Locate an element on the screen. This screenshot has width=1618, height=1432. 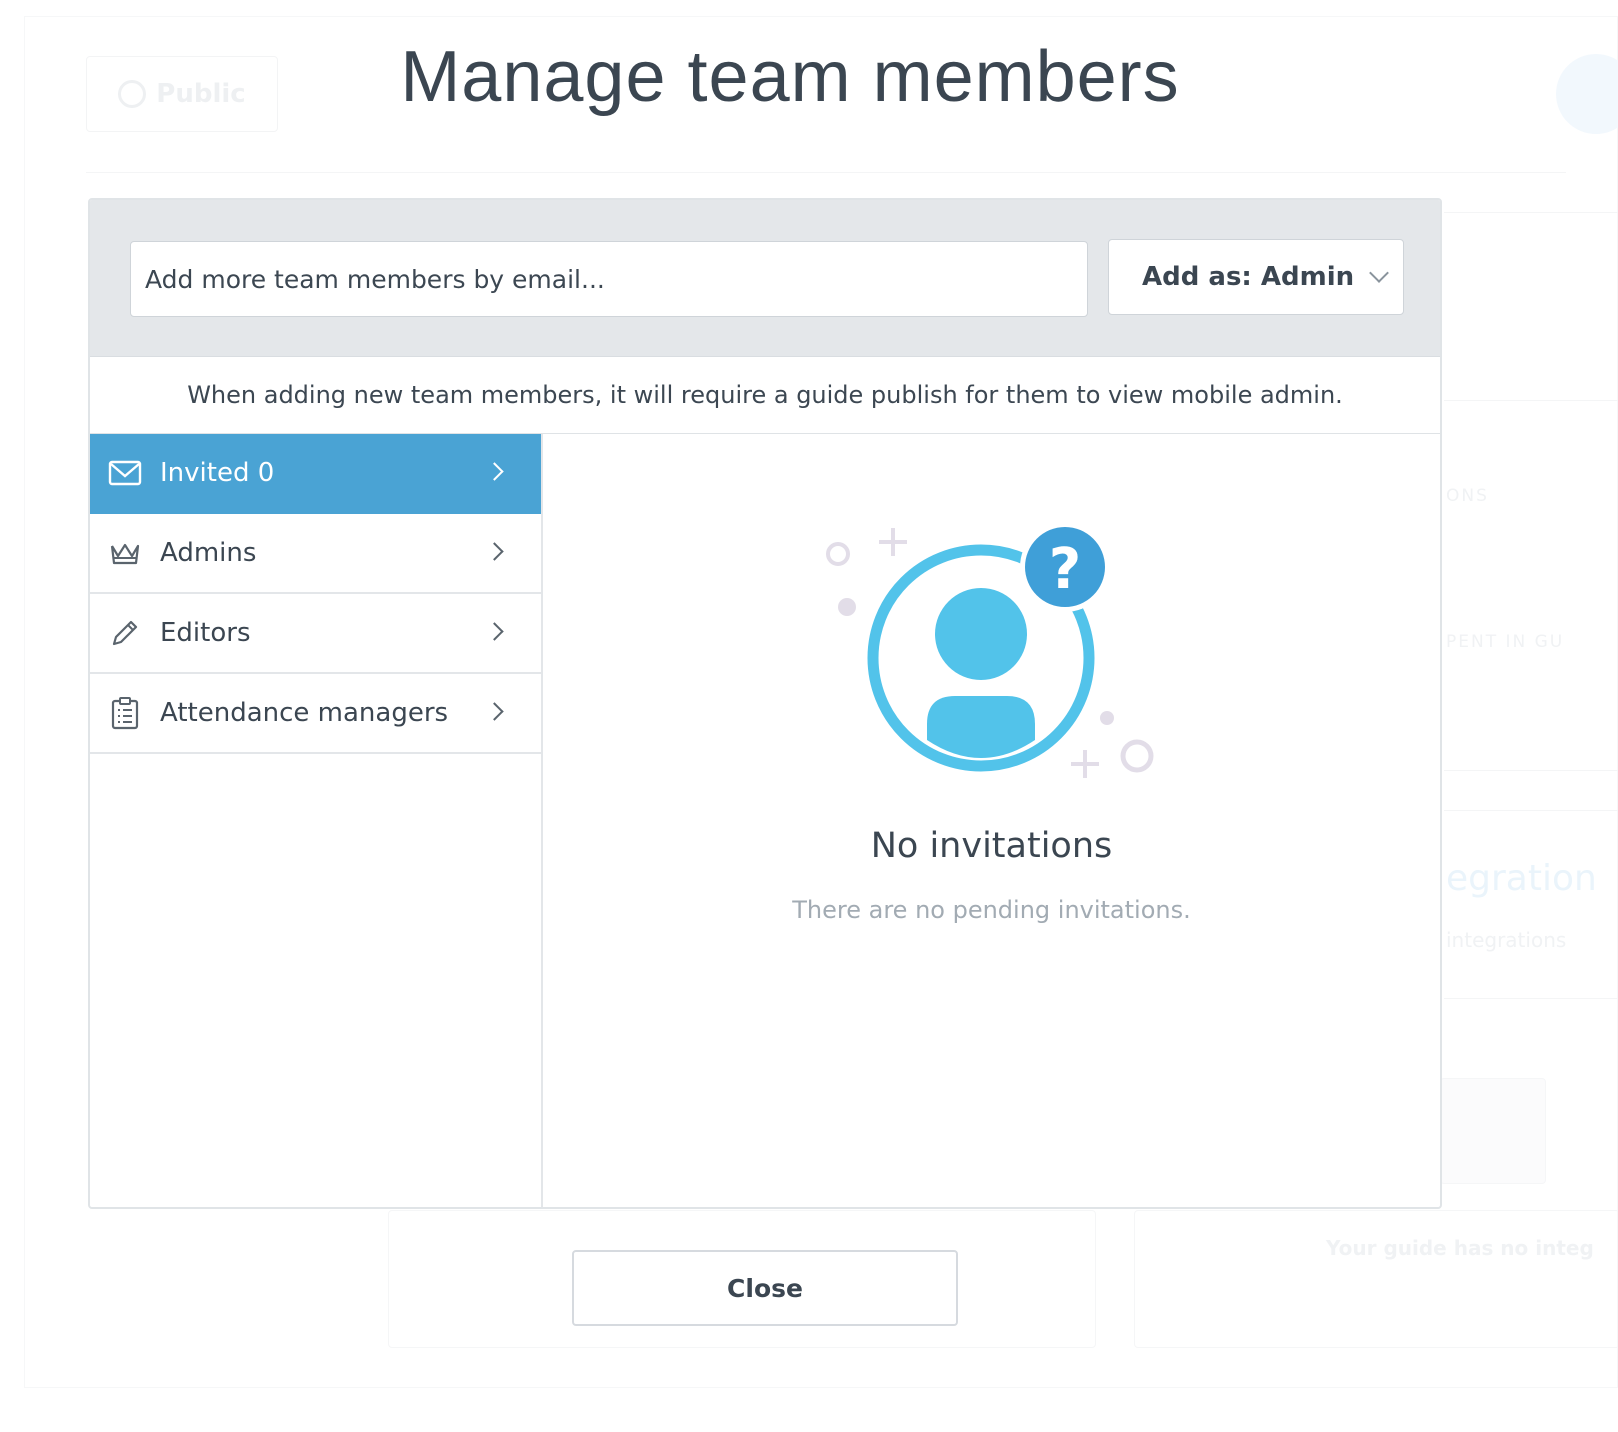
role-dropdown: Add as: Admin is located at coordinates (1256, 277).